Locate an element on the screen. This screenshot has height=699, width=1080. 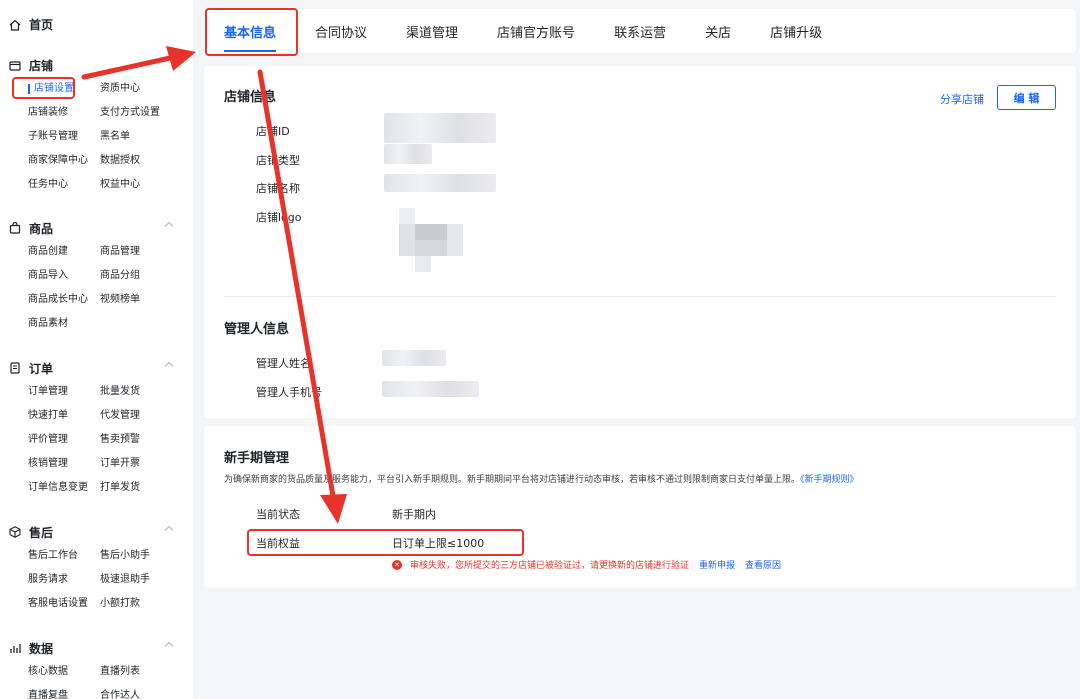
sidebar-item: 任务中心 is located at coordinates (64, 185).